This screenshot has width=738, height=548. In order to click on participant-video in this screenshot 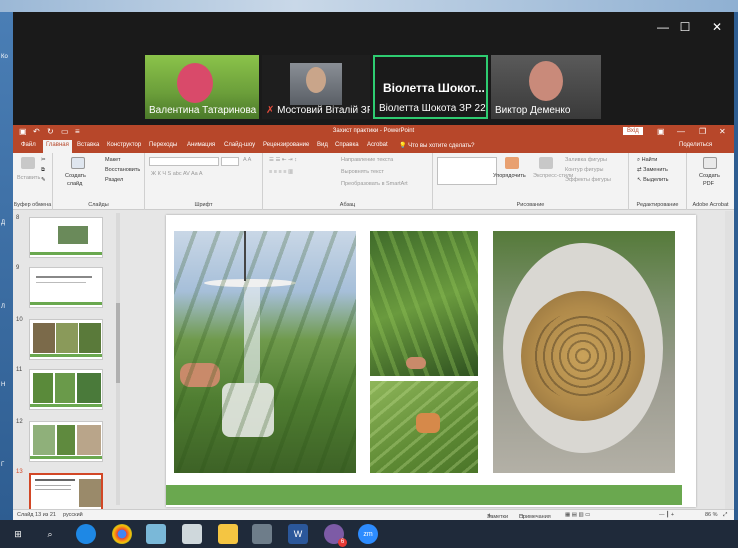, I will do `click(546, 81)`.